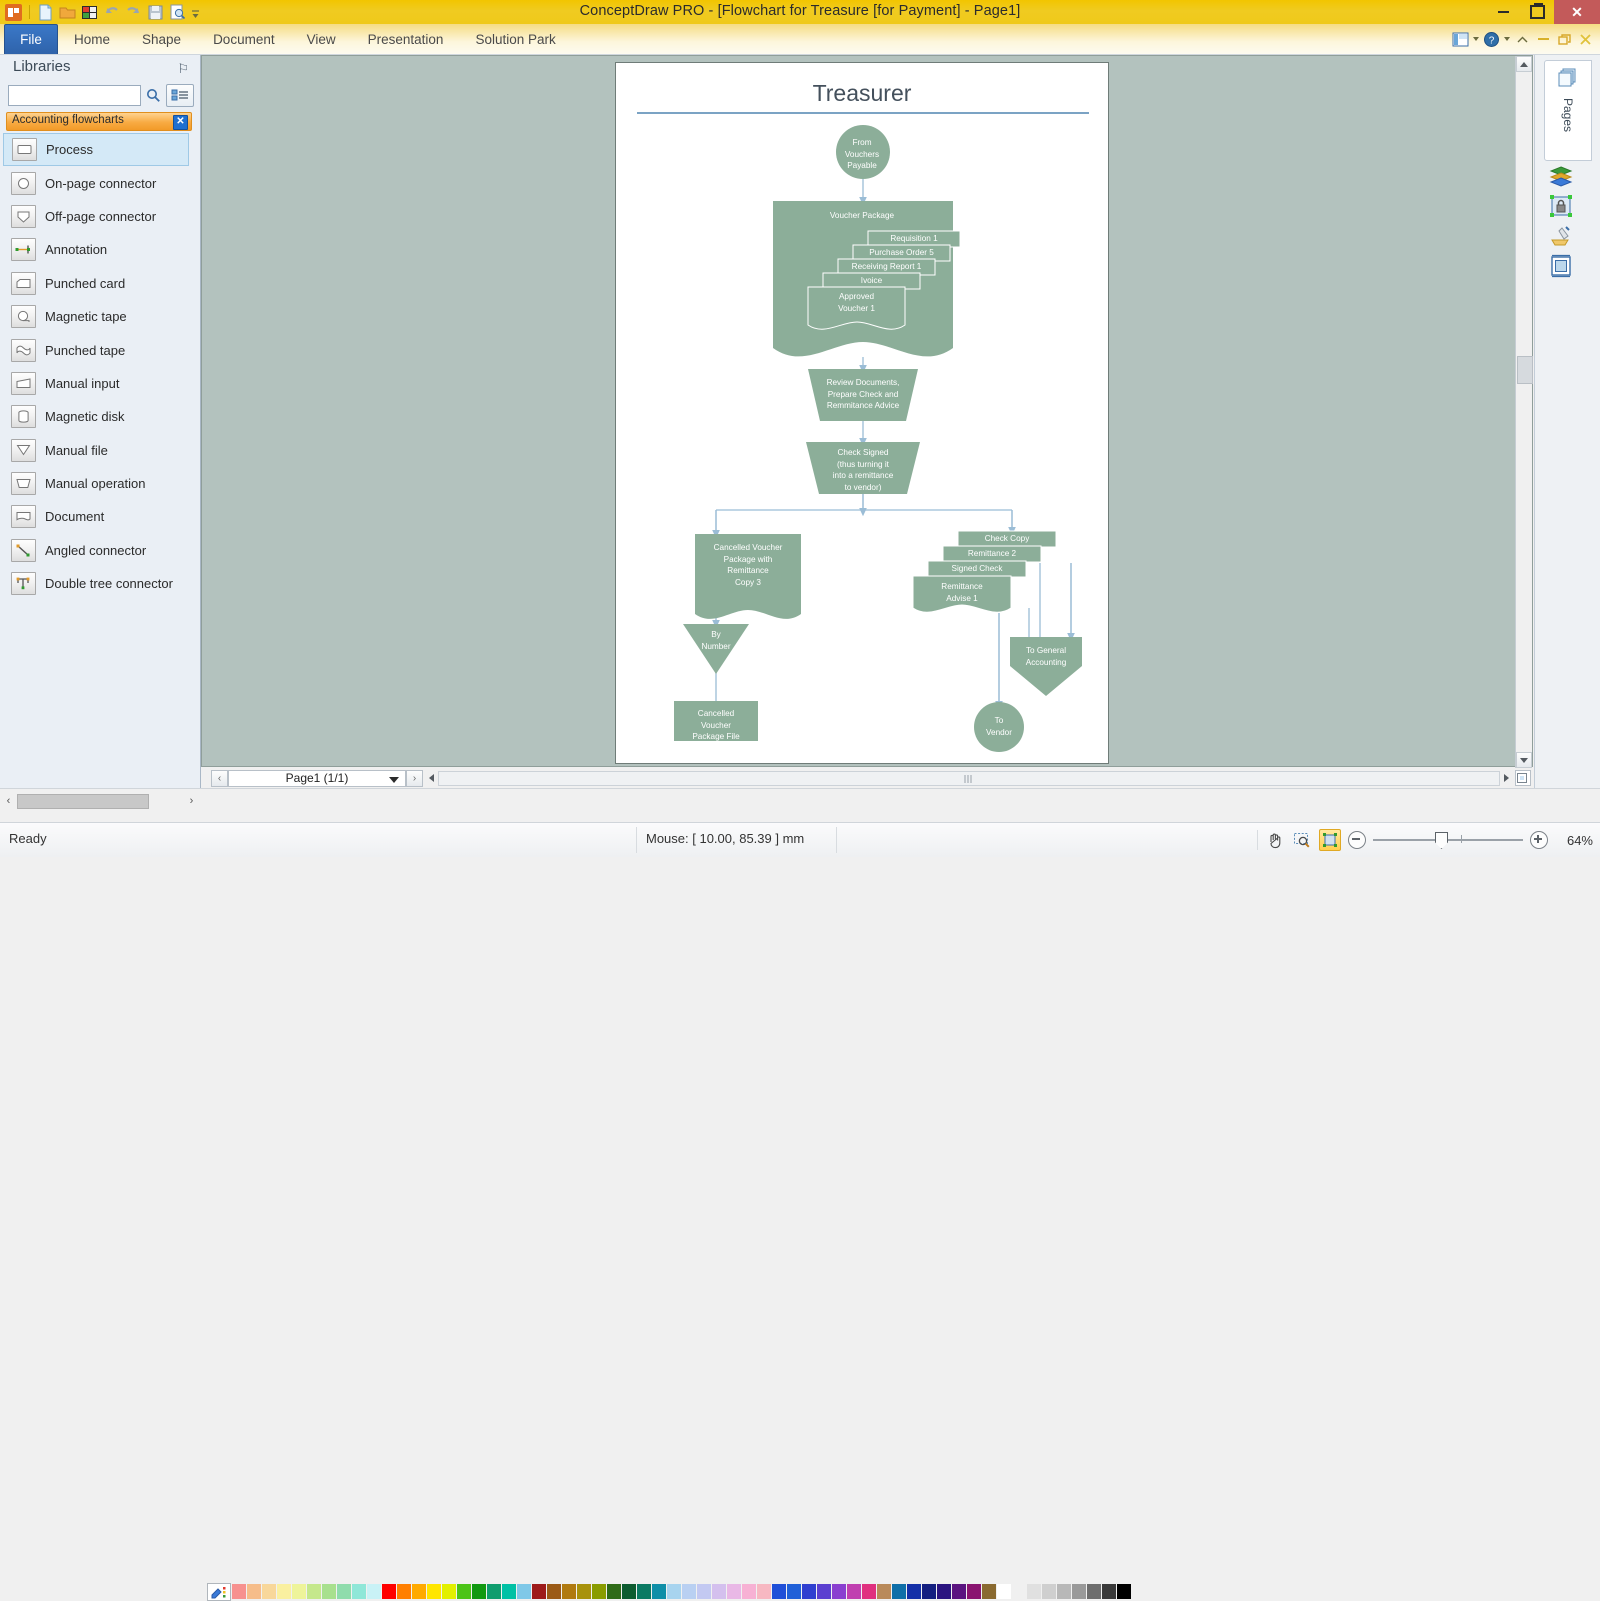  What do you see at coordinates (681, 1591) in the screenshot?
I see `color-swatch-strip` at bounding box center [681, 1591].